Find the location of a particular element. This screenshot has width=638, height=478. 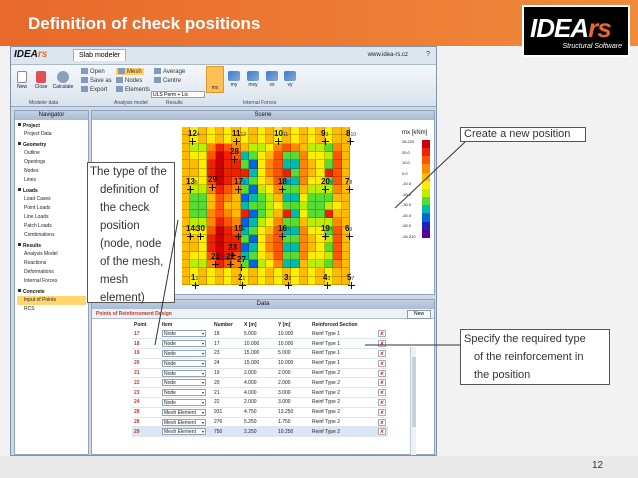

arrow-to-item-column is located at coordinates (166, 282).